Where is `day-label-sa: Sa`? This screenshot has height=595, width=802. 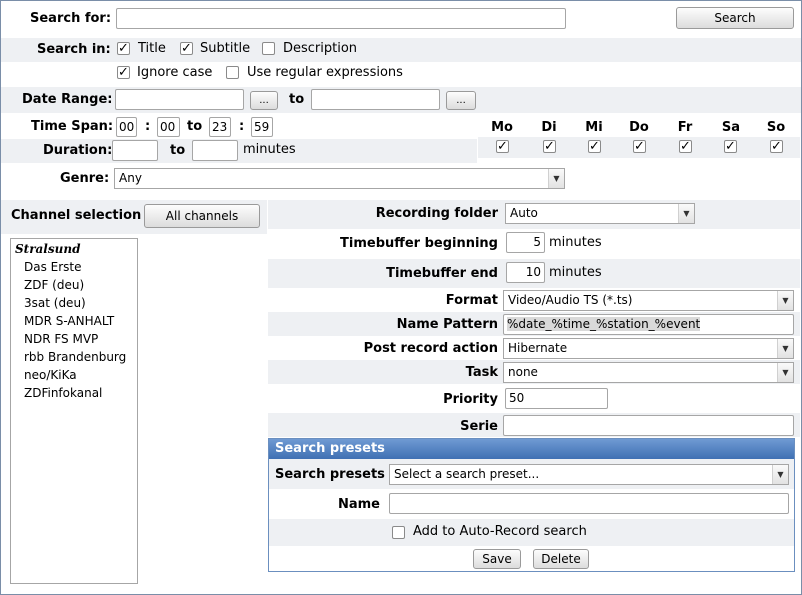 day-label-sa: Sa is located at coordinates (731, 127).